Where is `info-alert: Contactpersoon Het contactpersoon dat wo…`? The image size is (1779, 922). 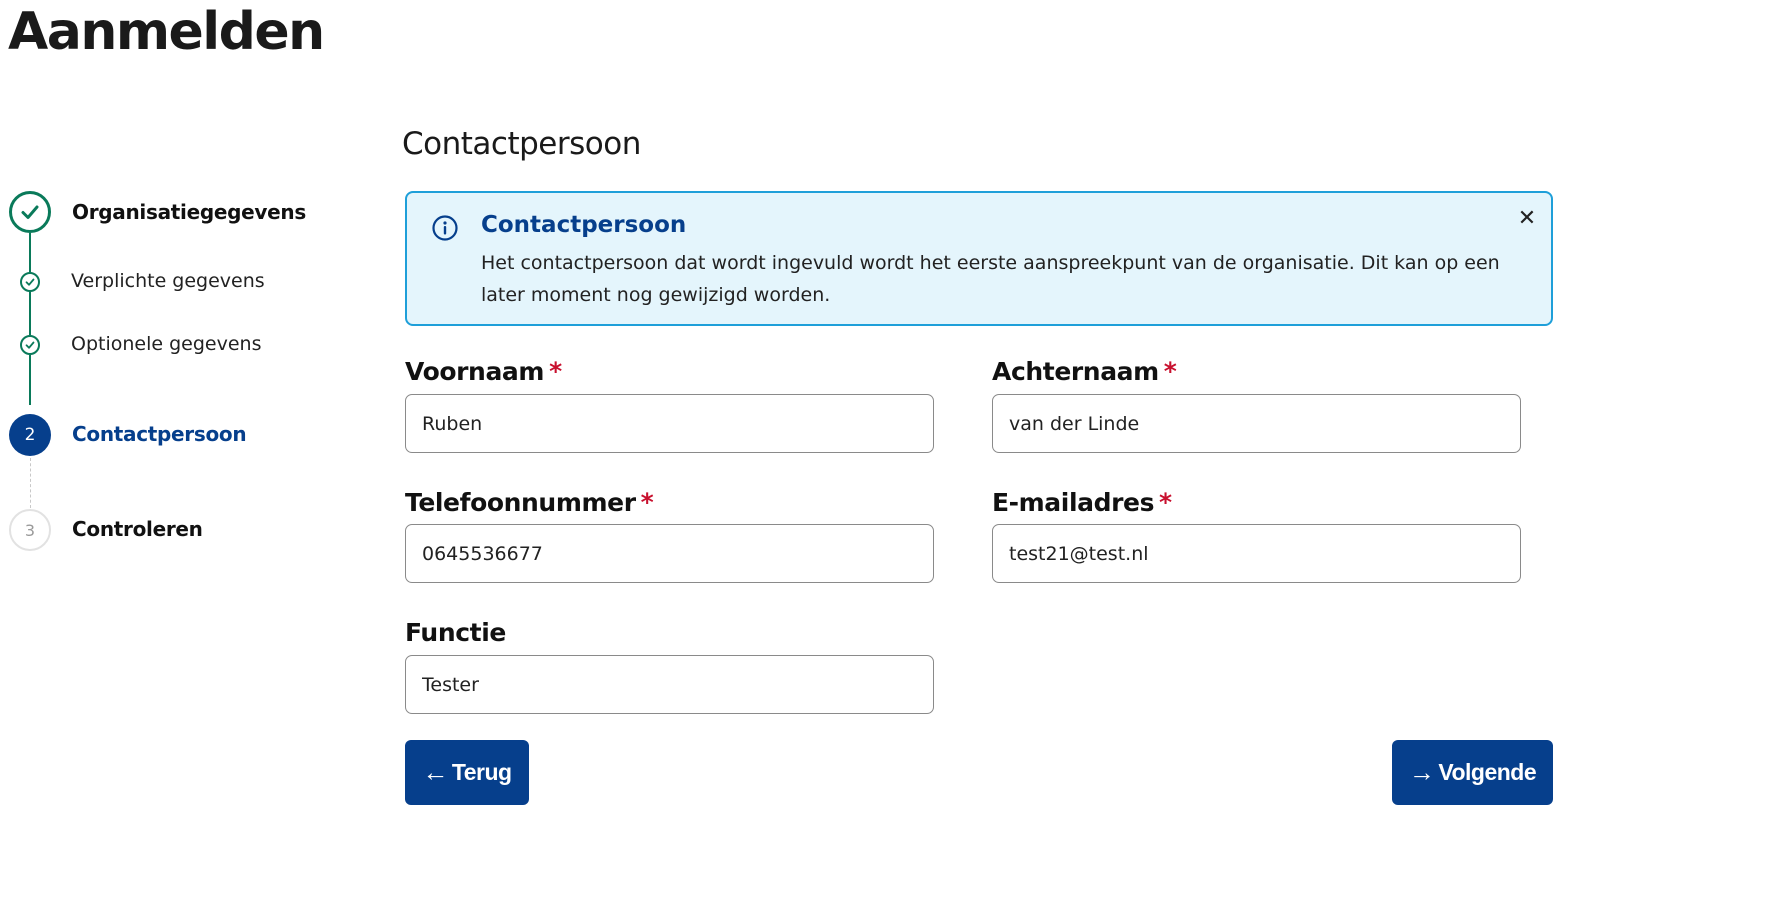 info-alert: Contactpersoon Het contactpersoon dat wo… is located at coordinates (979, 258).